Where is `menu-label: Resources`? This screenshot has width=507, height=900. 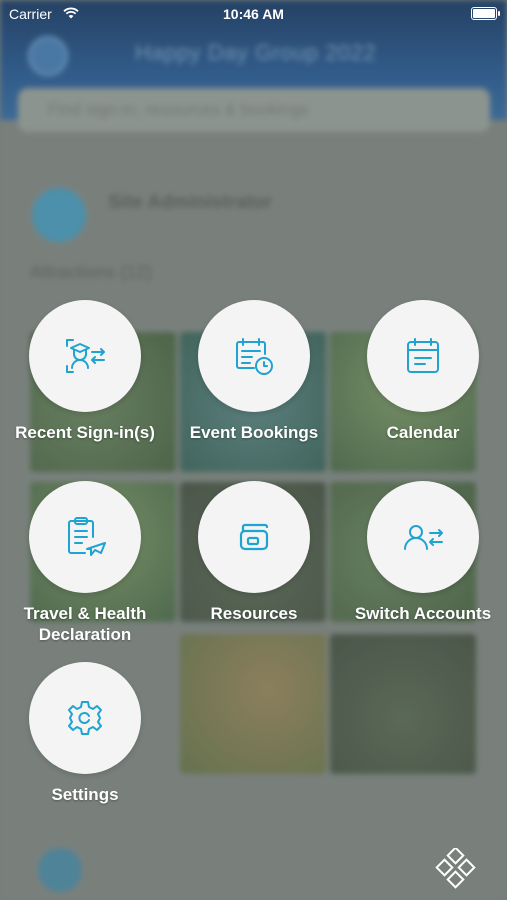
menu-label: Resources is located at coordinates (254, 613).